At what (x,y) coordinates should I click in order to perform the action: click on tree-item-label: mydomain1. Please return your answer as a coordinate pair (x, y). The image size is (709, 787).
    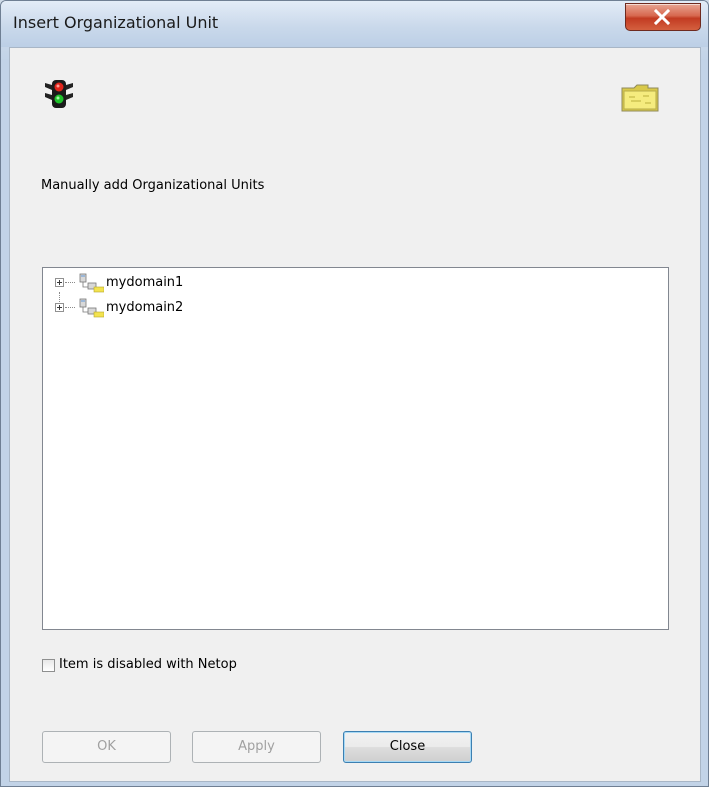
    Looking at the image, I should click on (144, 282).